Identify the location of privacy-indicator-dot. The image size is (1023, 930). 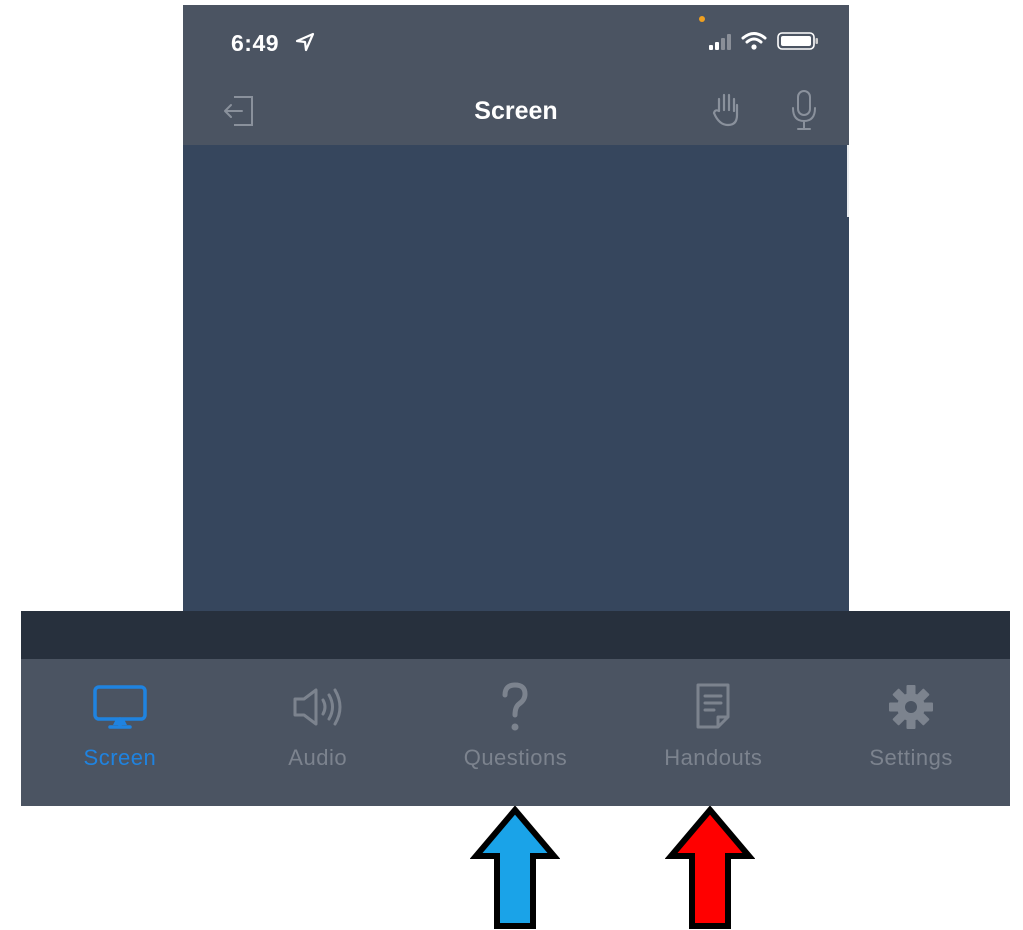
(702, 19).